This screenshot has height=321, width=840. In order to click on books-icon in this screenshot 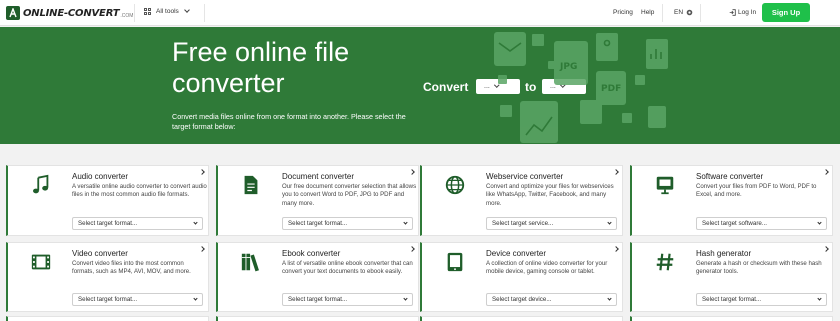, I will do `click(250, 262)`.